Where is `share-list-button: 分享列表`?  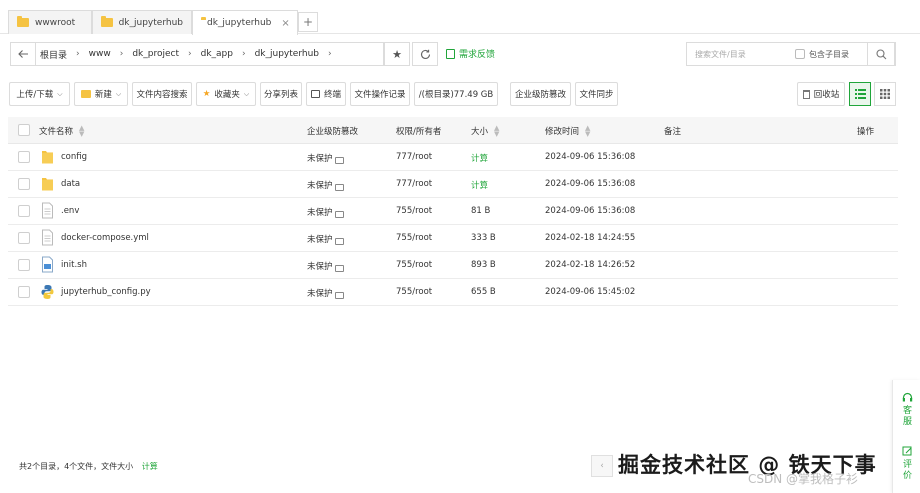
share-list-button: 分享列表 is located at coordinates (281, 94).